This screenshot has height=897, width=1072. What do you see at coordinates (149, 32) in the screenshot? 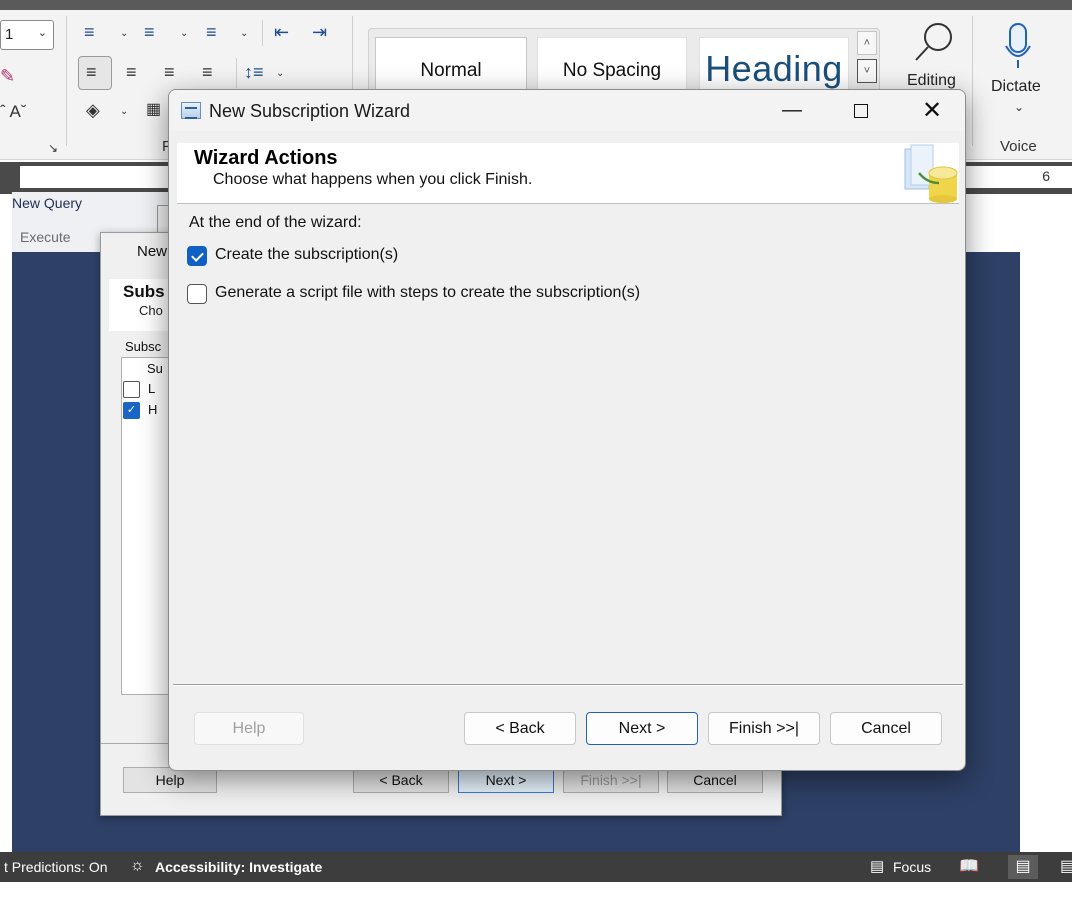
I see `numbering-icon: ≡` at bounding box center [149, 32].